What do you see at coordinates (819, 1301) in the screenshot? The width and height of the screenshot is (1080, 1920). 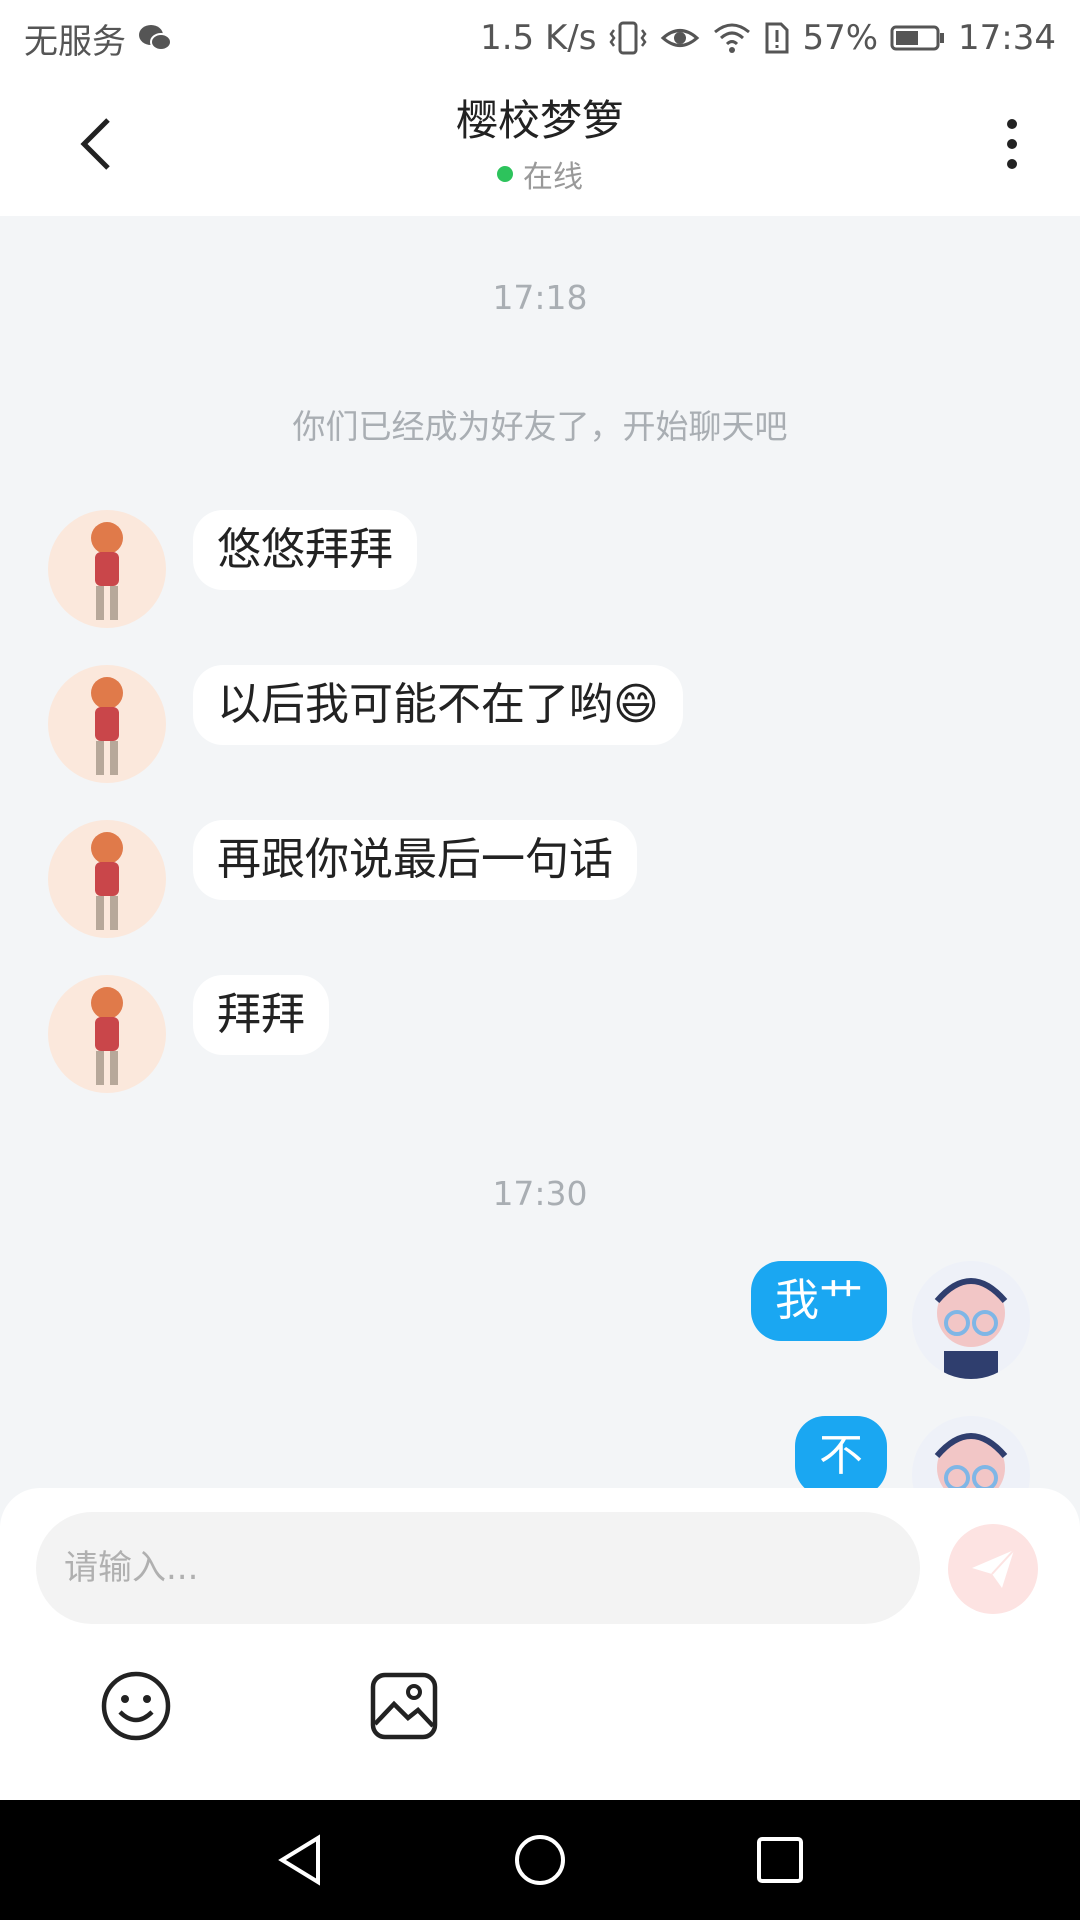 I see `message-bubble-outgoing: 我艹` at bounding box center [819, 1301].